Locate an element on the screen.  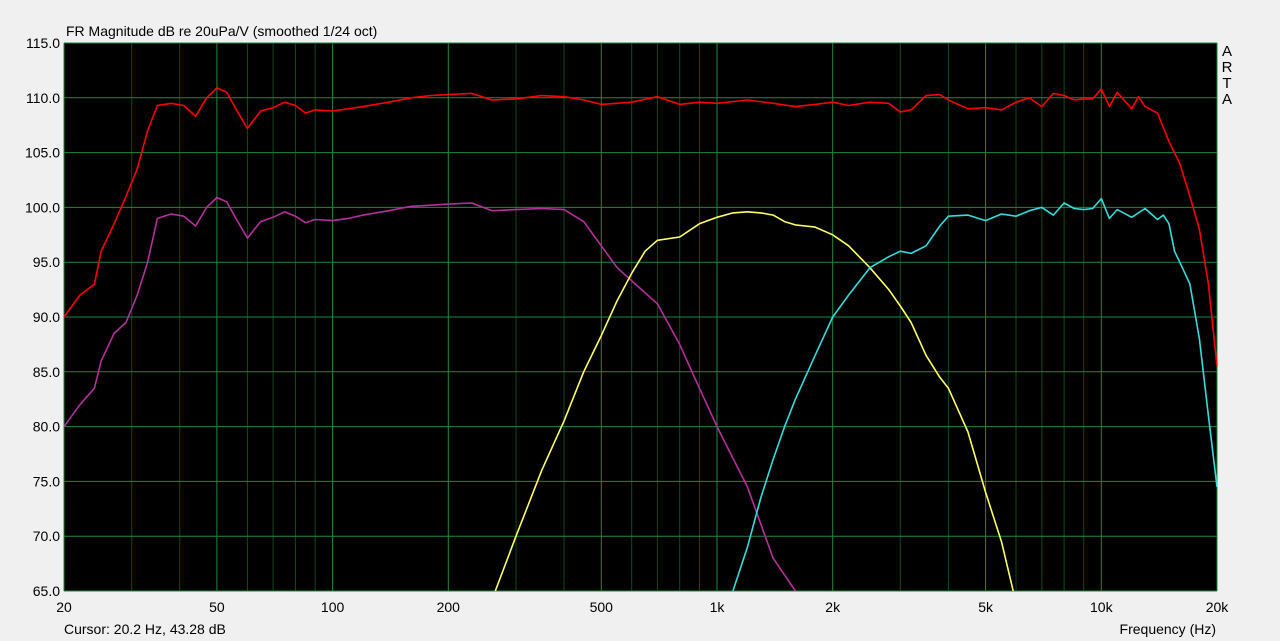
x-tick-label: 10k is located at coordinates (1102, 607).